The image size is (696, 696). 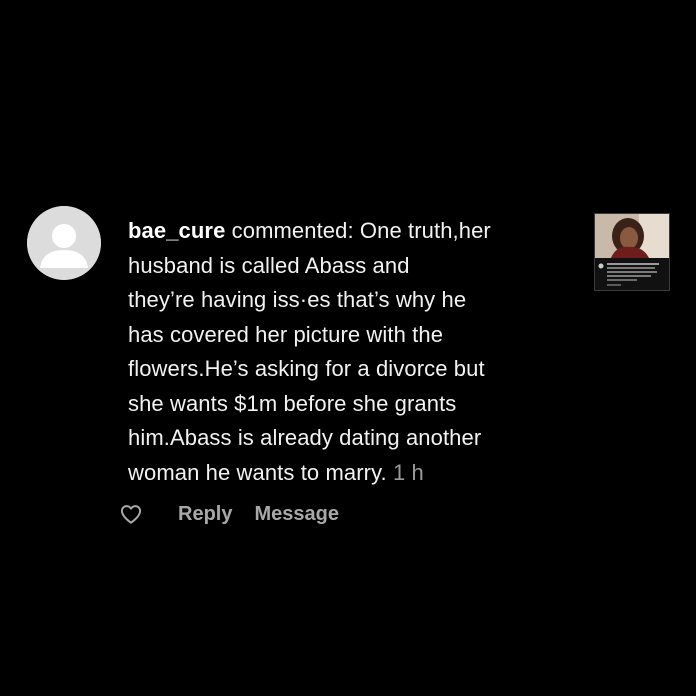 What do you see at coordinates (176, 230) in the screenshot?
I see `comment-username: bae_cure` at bounding box center [176, 230].